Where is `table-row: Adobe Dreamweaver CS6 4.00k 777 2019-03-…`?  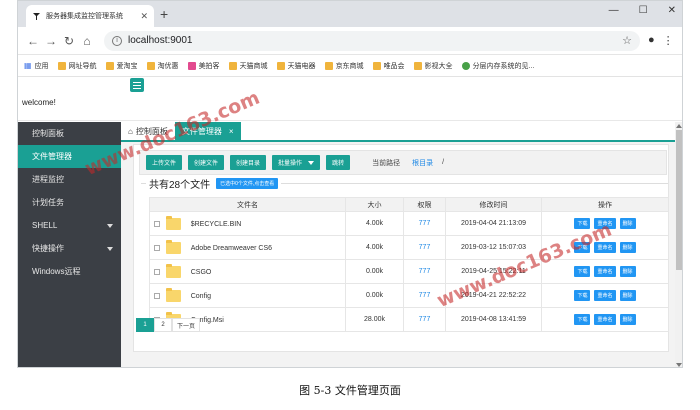 table-row: Adobe Dreamweaver CS6 4.00k 777 2019-03-… is located at coordinates (409, 247).